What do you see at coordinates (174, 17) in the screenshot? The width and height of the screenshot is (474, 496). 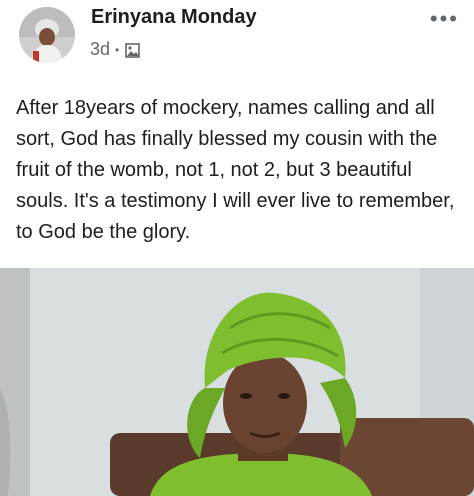 I see `author-name: Erinyana Monday` at bounding box center [174, 17].